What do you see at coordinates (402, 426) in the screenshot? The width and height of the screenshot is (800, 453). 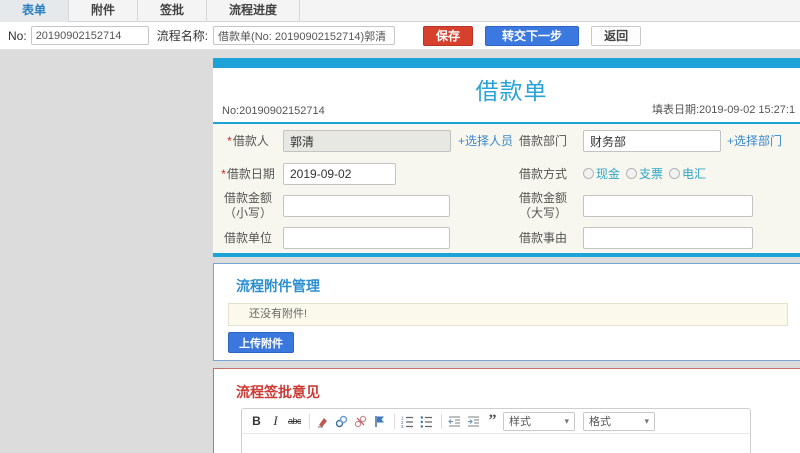 I see `svg-text: 3` at bounding box center [402, 426].